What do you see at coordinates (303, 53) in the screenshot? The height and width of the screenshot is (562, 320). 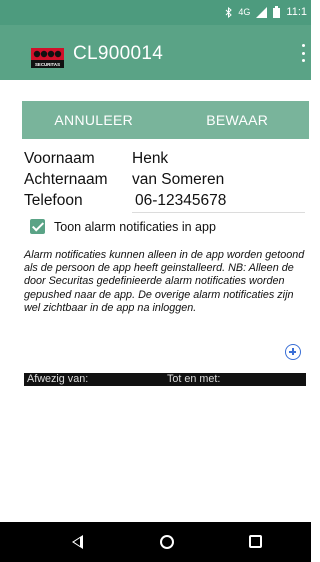 I see `overflow-menu-icon` at bounding box center [303, 53].